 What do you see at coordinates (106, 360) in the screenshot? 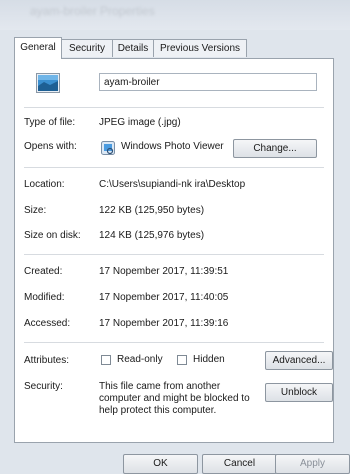
I see `readonly-checkbox` at bounding box center [106, 360].